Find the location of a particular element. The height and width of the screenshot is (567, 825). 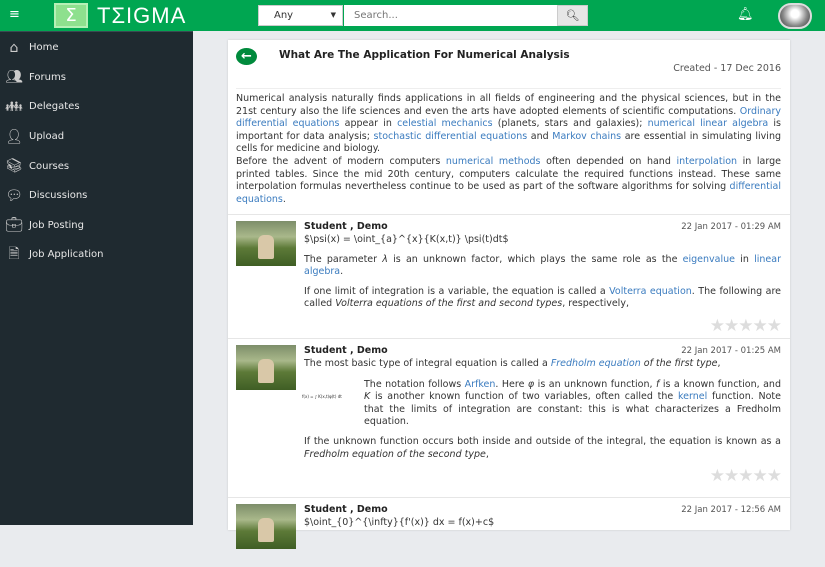

sidebar-item-label: Courses is located at coordinates (49, 166).